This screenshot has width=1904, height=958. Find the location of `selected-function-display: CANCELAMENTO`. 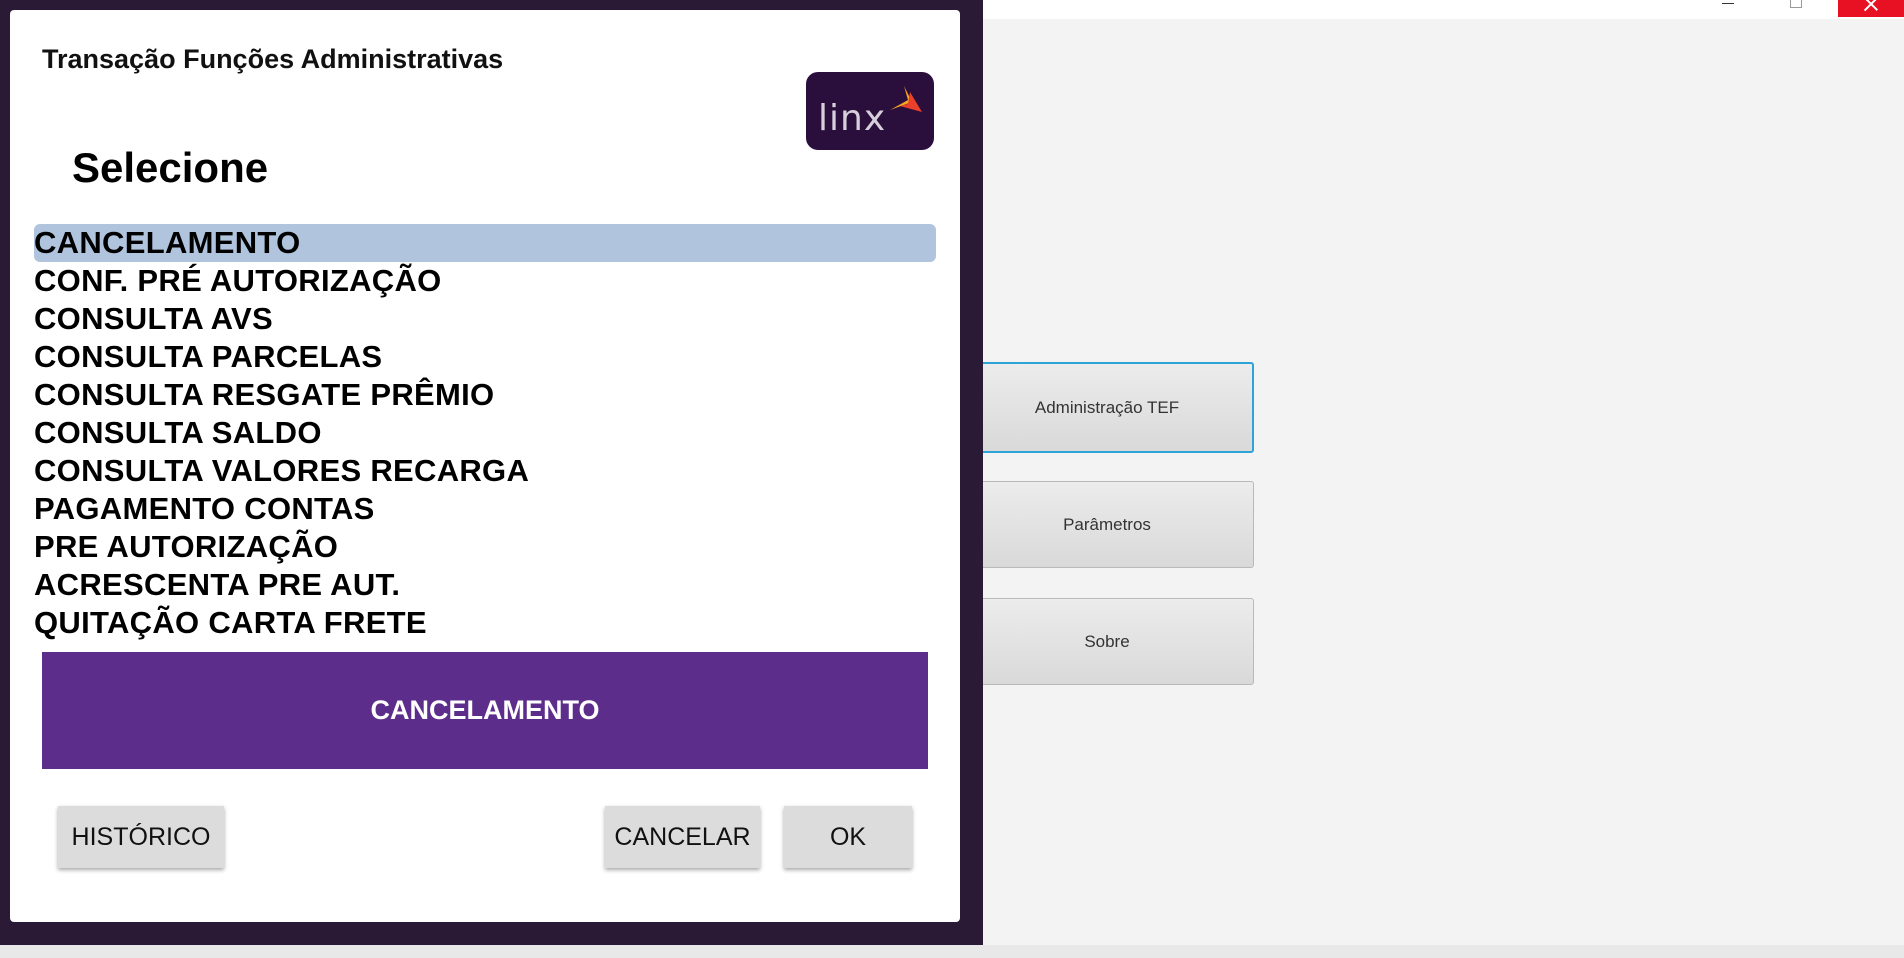

selected-function-display: CANCELAMENTO is located at coordinates (485, 710).